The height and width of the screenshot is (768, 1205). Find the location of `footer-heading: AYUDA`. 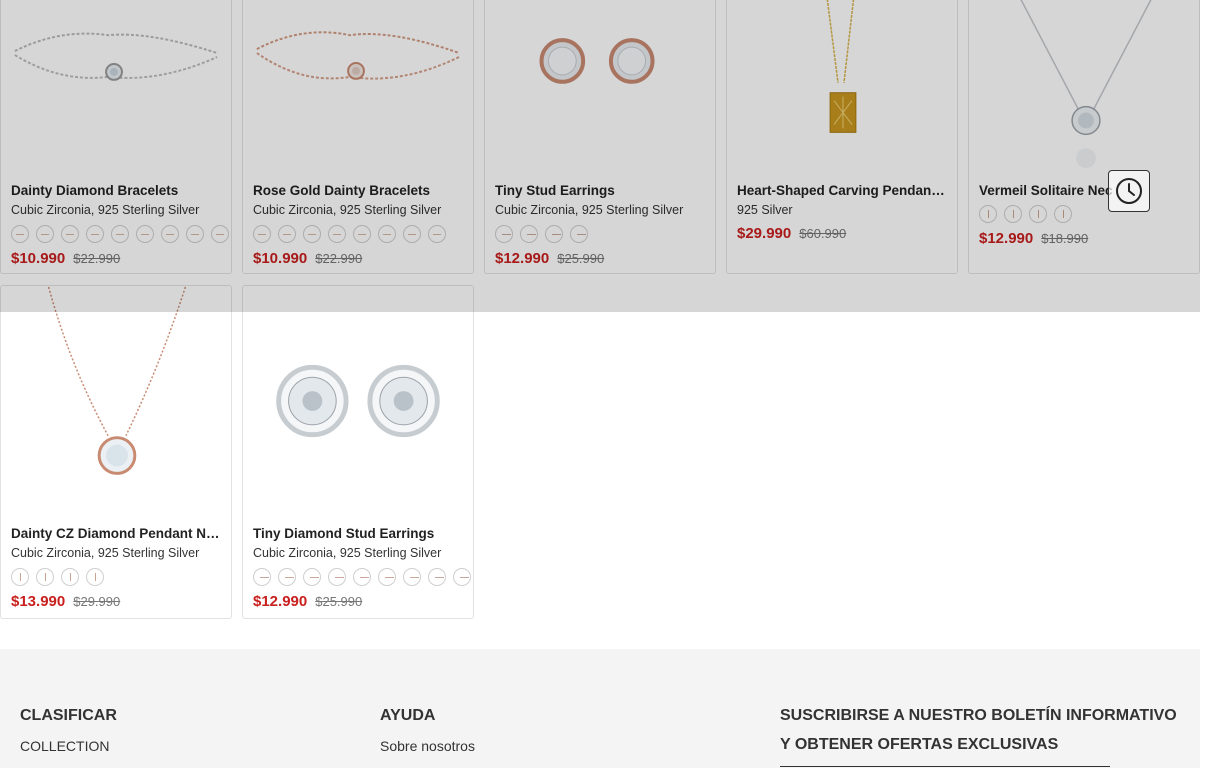

footer-heading: AYUDA is located at coordinates (408, 715).